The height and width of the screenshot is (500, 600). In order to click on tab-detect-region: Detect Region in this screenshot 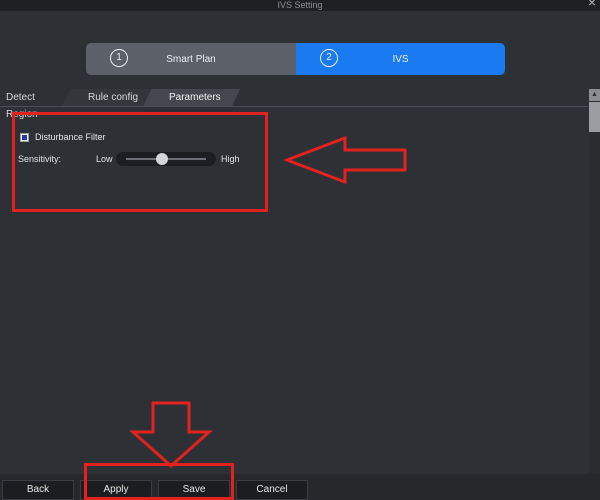, I will do `click(33, 104)`.